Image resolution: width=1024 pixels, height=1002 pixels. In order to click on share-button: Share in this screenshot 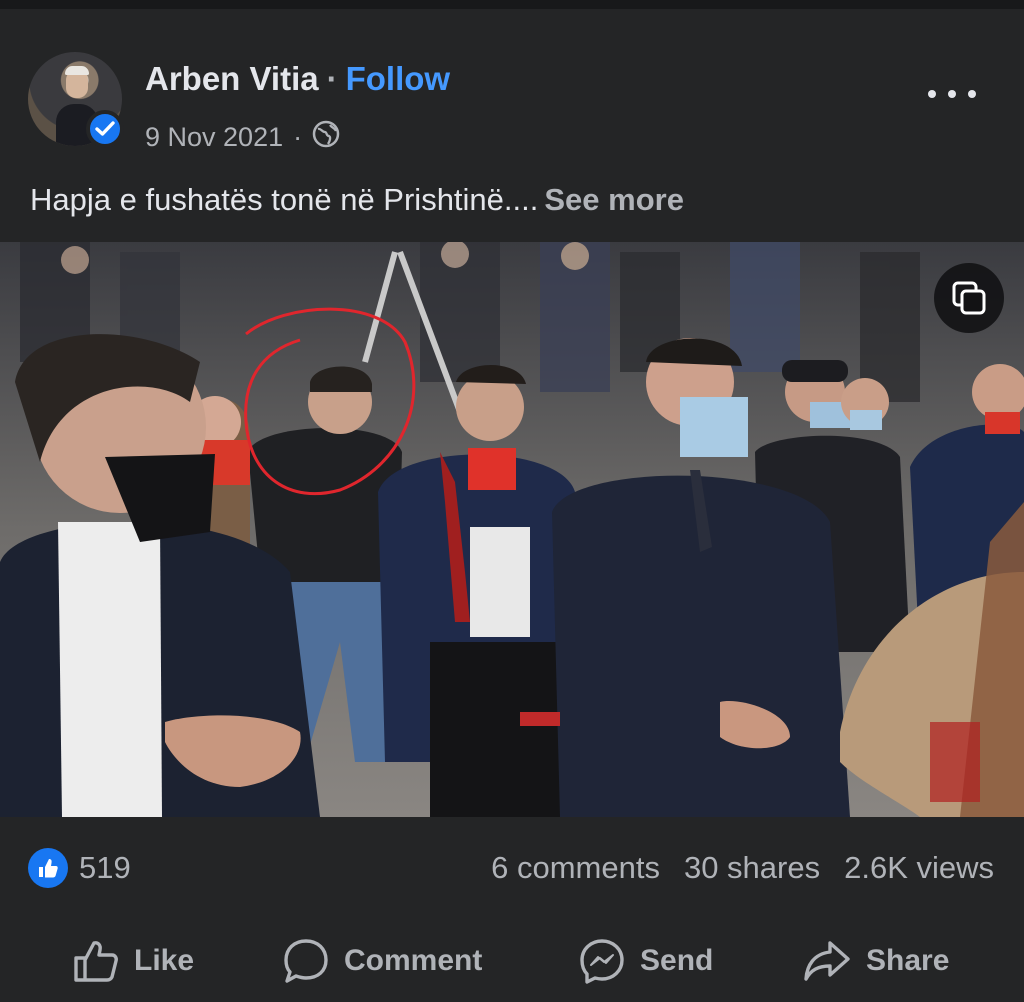, I will do `click(875, 961)`.